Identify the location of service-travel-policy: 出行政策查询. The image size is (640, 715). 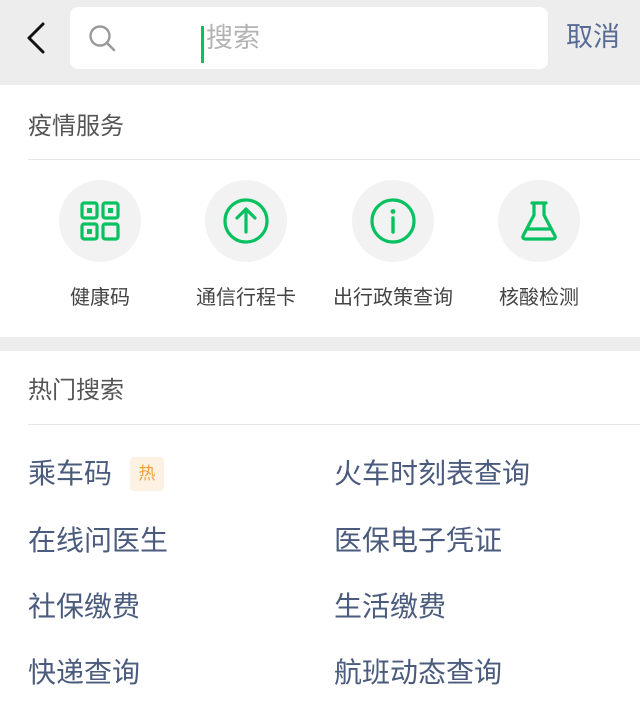
(393, 245).